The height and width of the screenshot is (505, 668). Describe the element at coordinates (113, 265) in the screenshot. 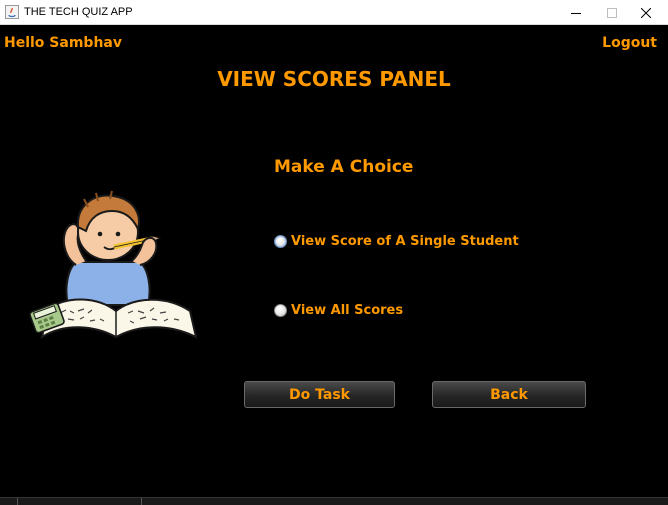

I see `student-studying-illustration` at that location.